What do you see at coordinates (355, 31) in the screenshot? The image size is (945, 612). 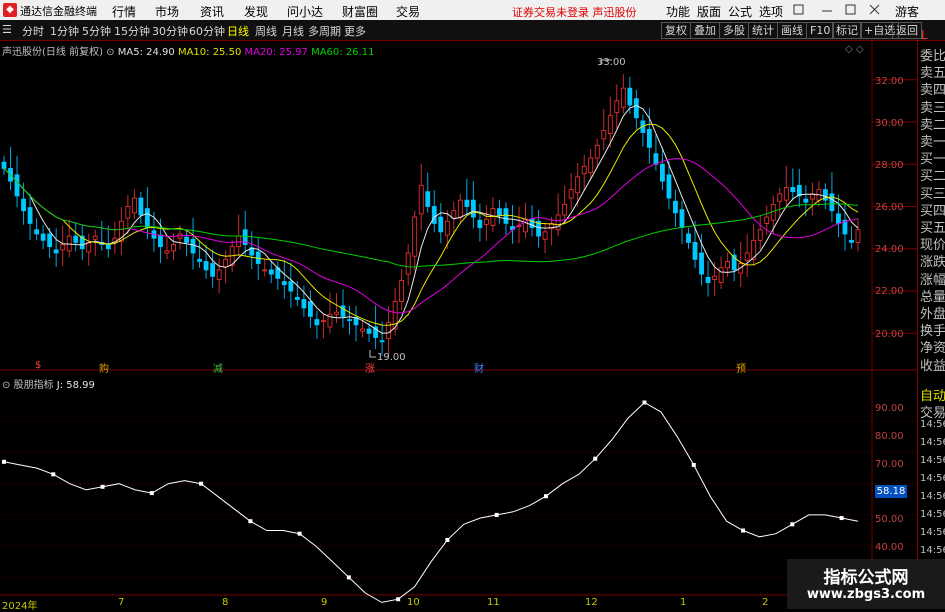 I see `tab-more: 更多` at bounding box center [355, 31].